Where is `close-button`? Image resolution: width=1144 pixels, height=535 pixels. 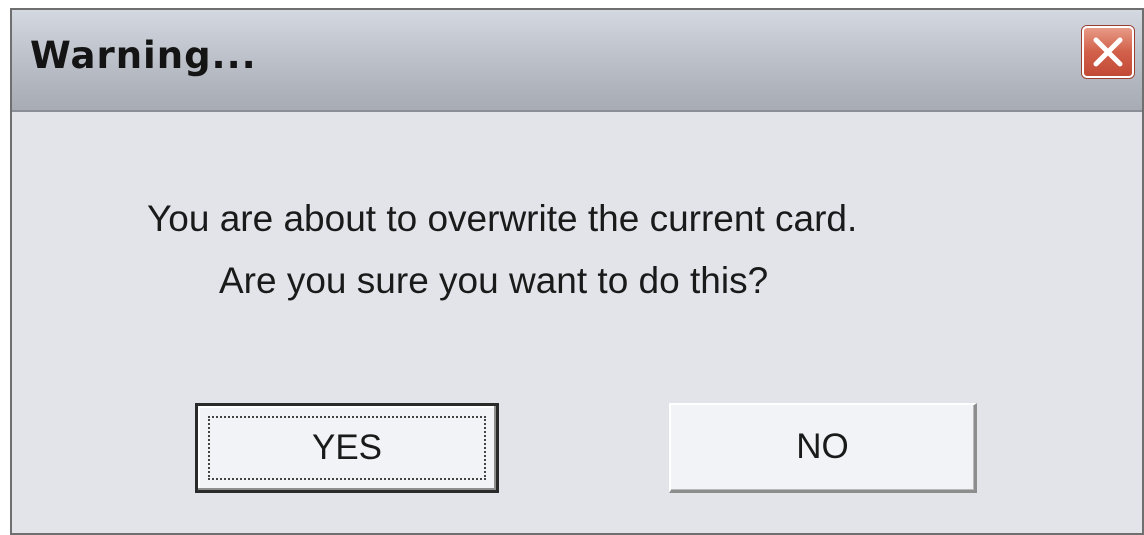
close-button is located at coordinates (1108, 52).